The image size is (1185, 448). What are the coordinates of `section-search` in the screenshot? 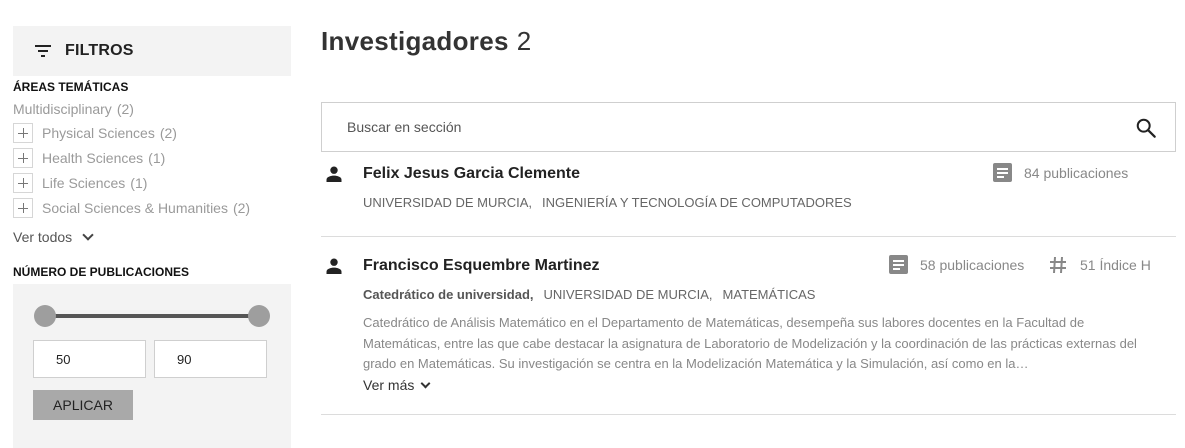 It's located at (748, 127).